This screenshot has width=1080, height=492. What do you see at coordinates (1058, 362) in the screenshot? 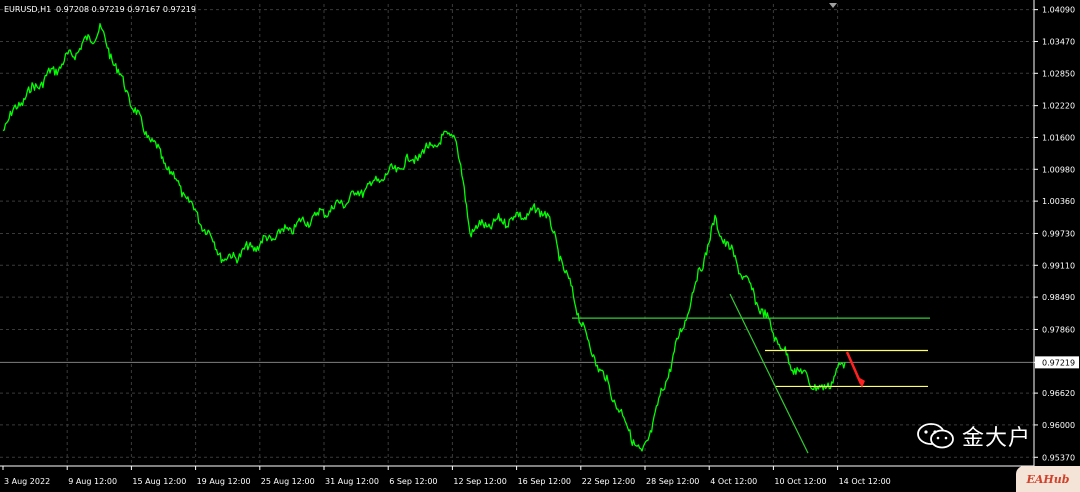
I see `current-price-label: 0.97219` at bounding box center [1058, 362].